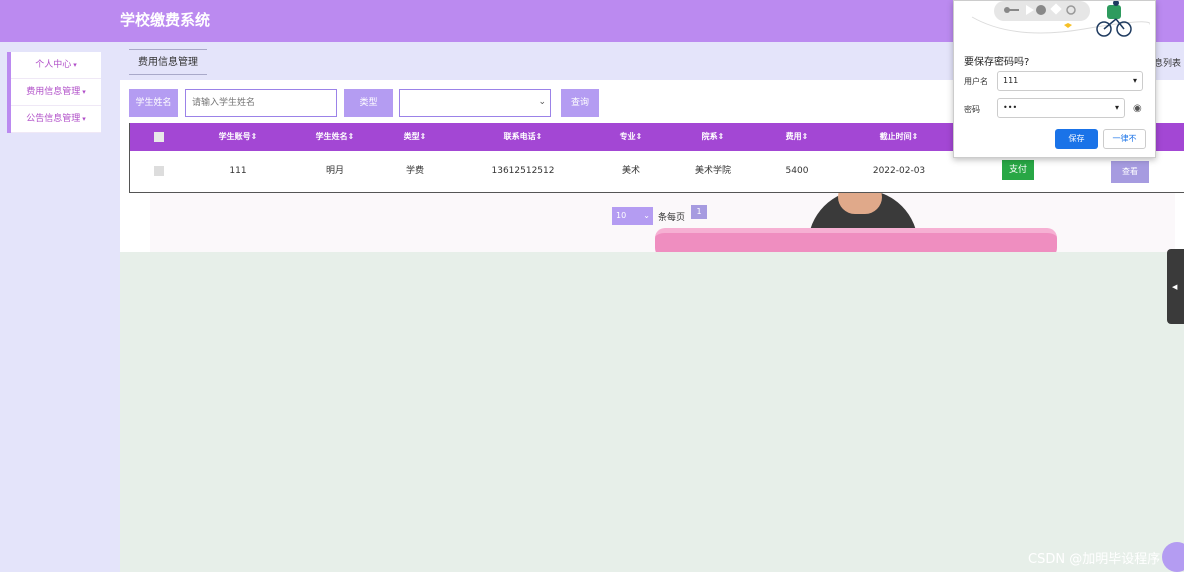  I want to click on query-button: 查询, so click(580, 103).